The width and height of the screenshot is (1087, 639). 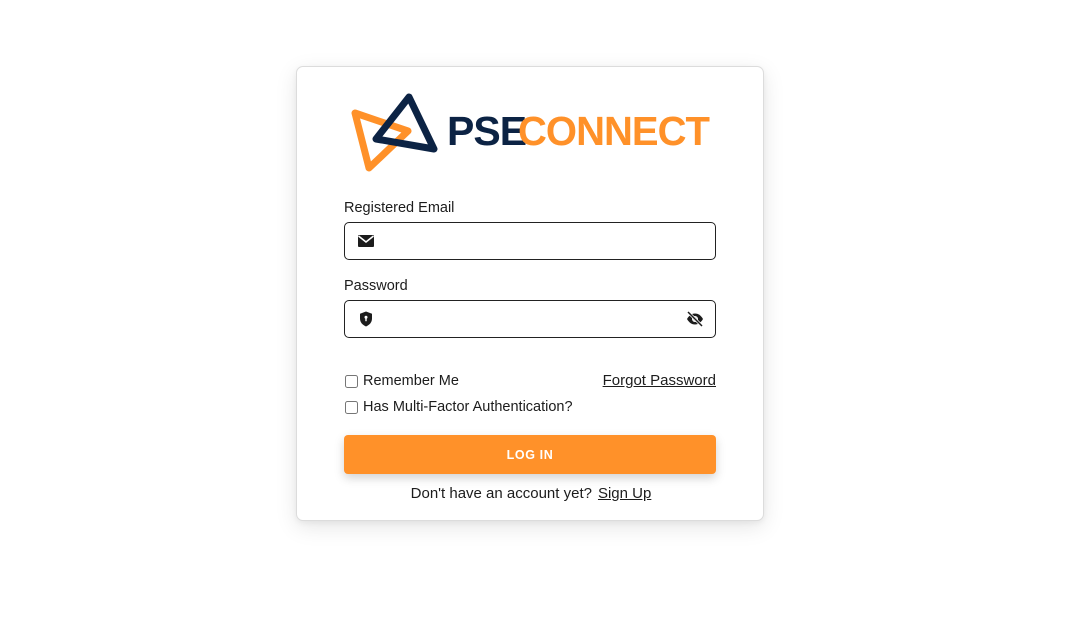 What do you see at coordinates (624, 493) in the screenshot?
I see `signup-link: Sign Up` at bounding box center [624, 493].